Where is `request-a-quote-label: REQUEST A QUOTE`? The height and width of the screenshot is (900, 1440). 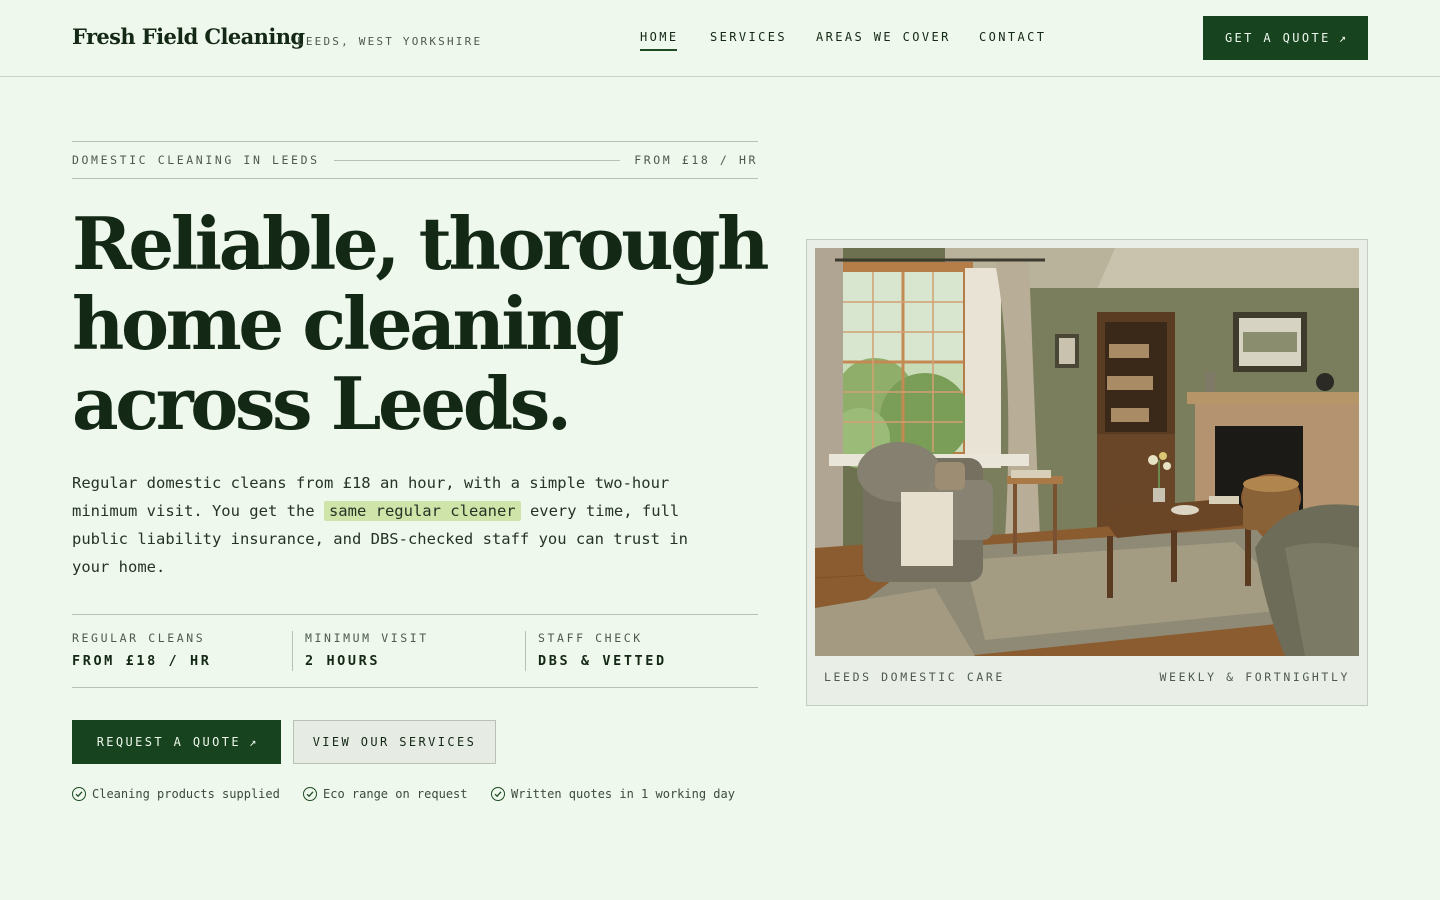
request-a-quote-label: REQUEST A QUOTE is located at coordinates (169, 742).